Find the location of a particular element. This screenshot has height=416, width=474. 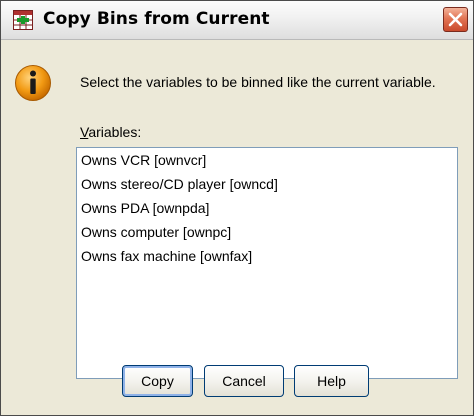

spss-grid-icon is located at coordinates (23, 20).